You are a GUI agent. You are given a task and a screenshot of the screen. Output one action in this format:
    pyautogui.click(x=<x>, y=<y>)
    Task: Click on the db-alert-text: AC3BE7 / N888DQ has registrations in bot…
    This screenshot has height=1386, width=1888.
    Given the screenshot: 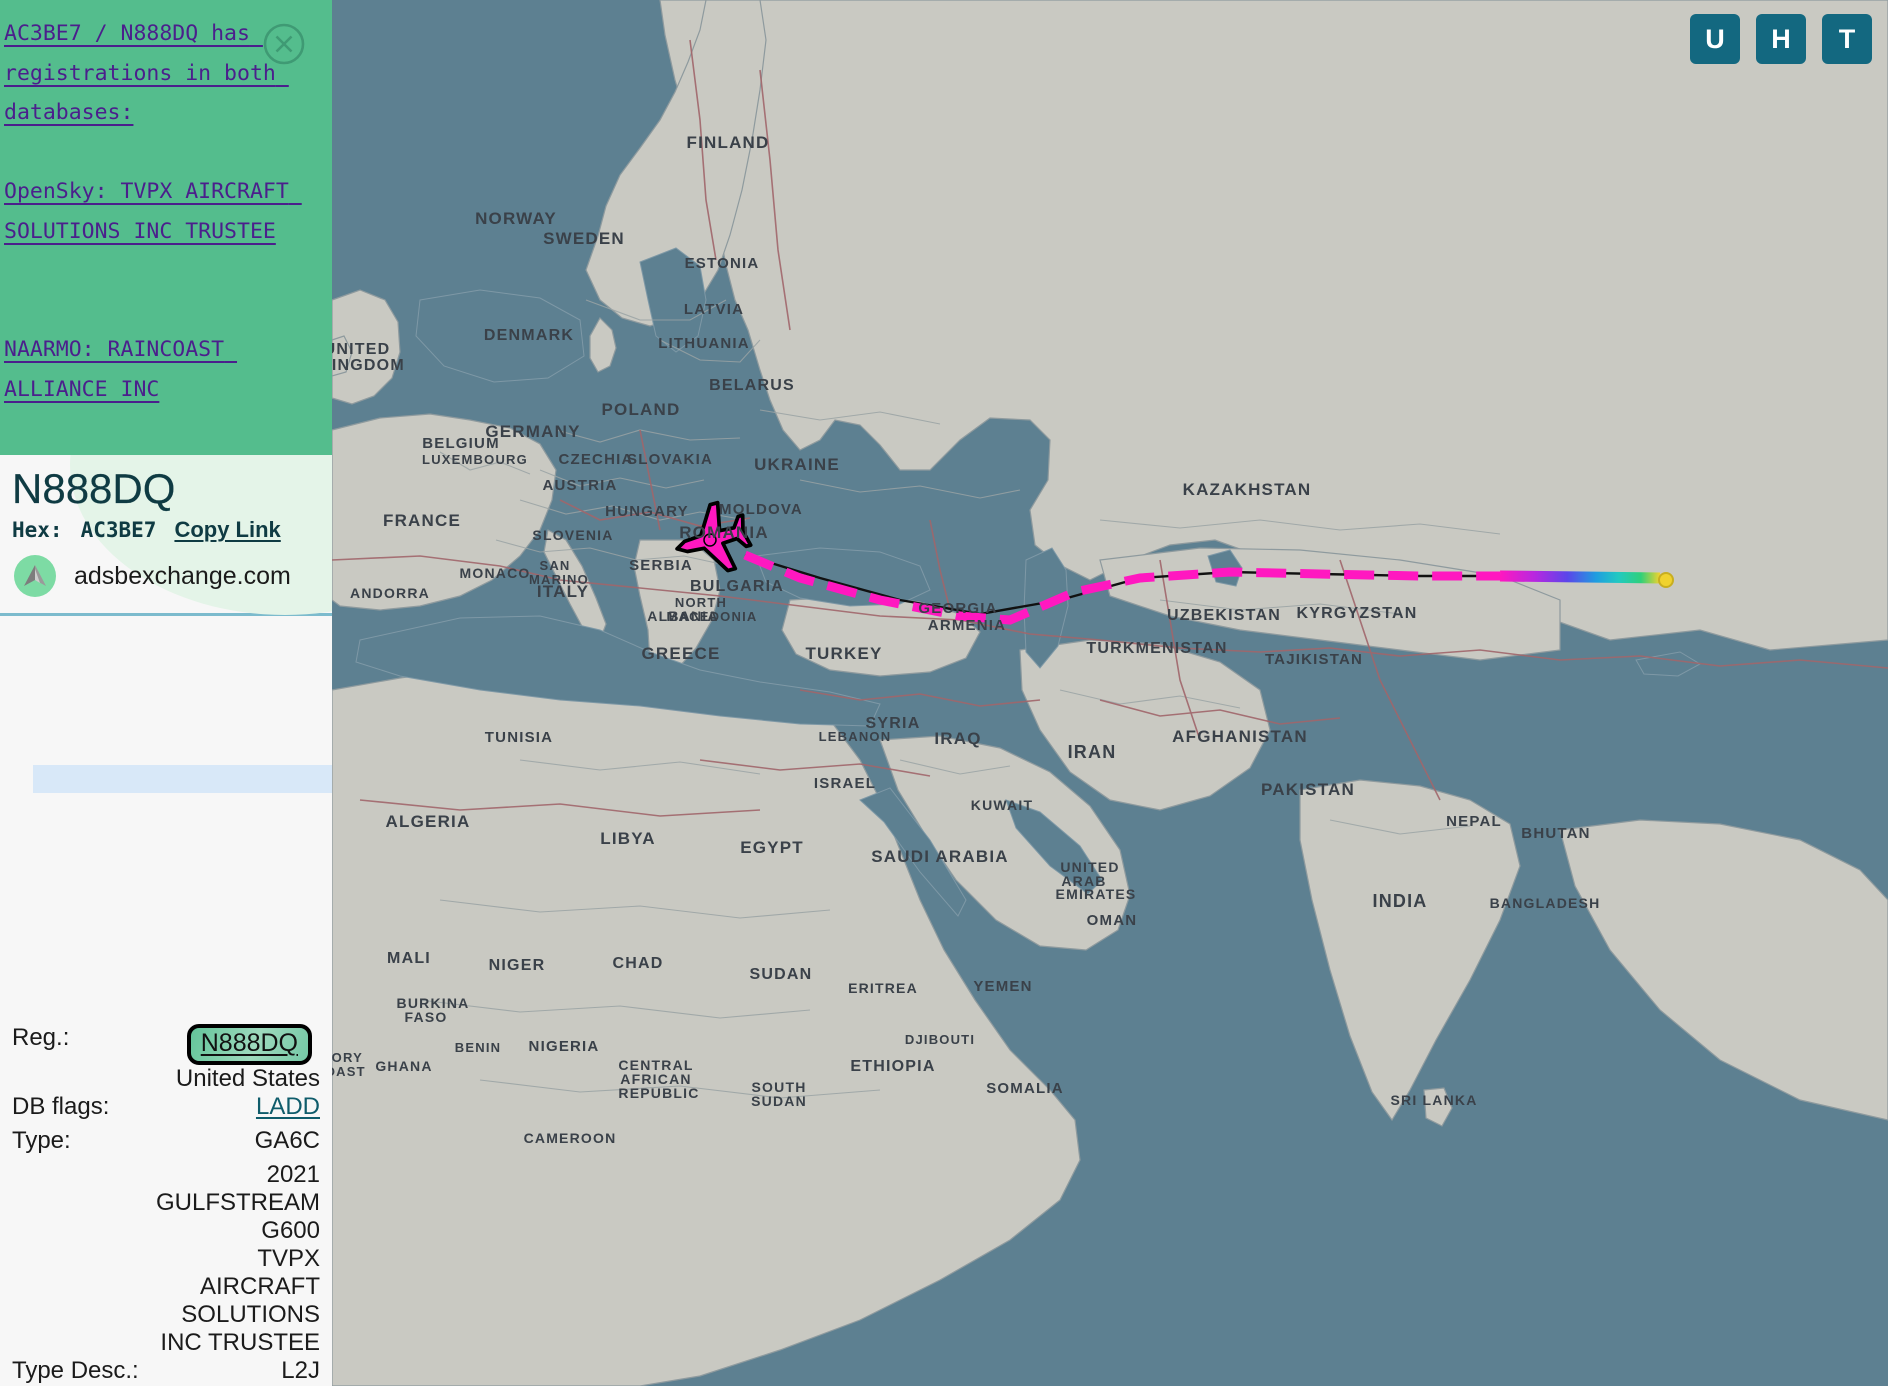 What is the action you would take?
    pyautogui.click(x=160, y=211)
    